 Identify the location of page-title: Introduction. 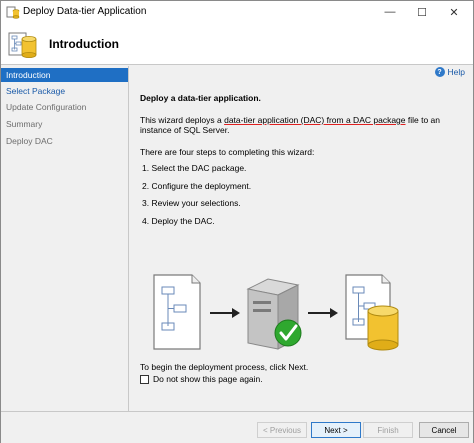
(84, 44).